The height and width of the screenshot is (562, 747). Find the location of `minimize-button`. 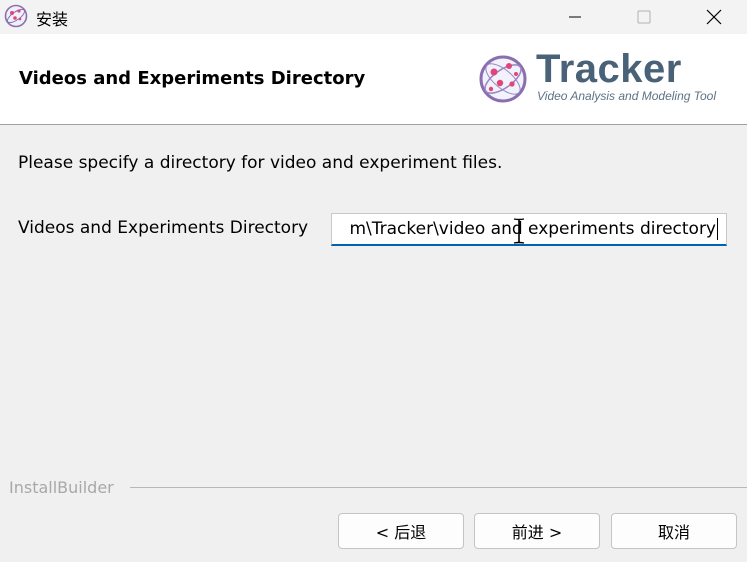

minimize-button is located at coordinates (575, 17).